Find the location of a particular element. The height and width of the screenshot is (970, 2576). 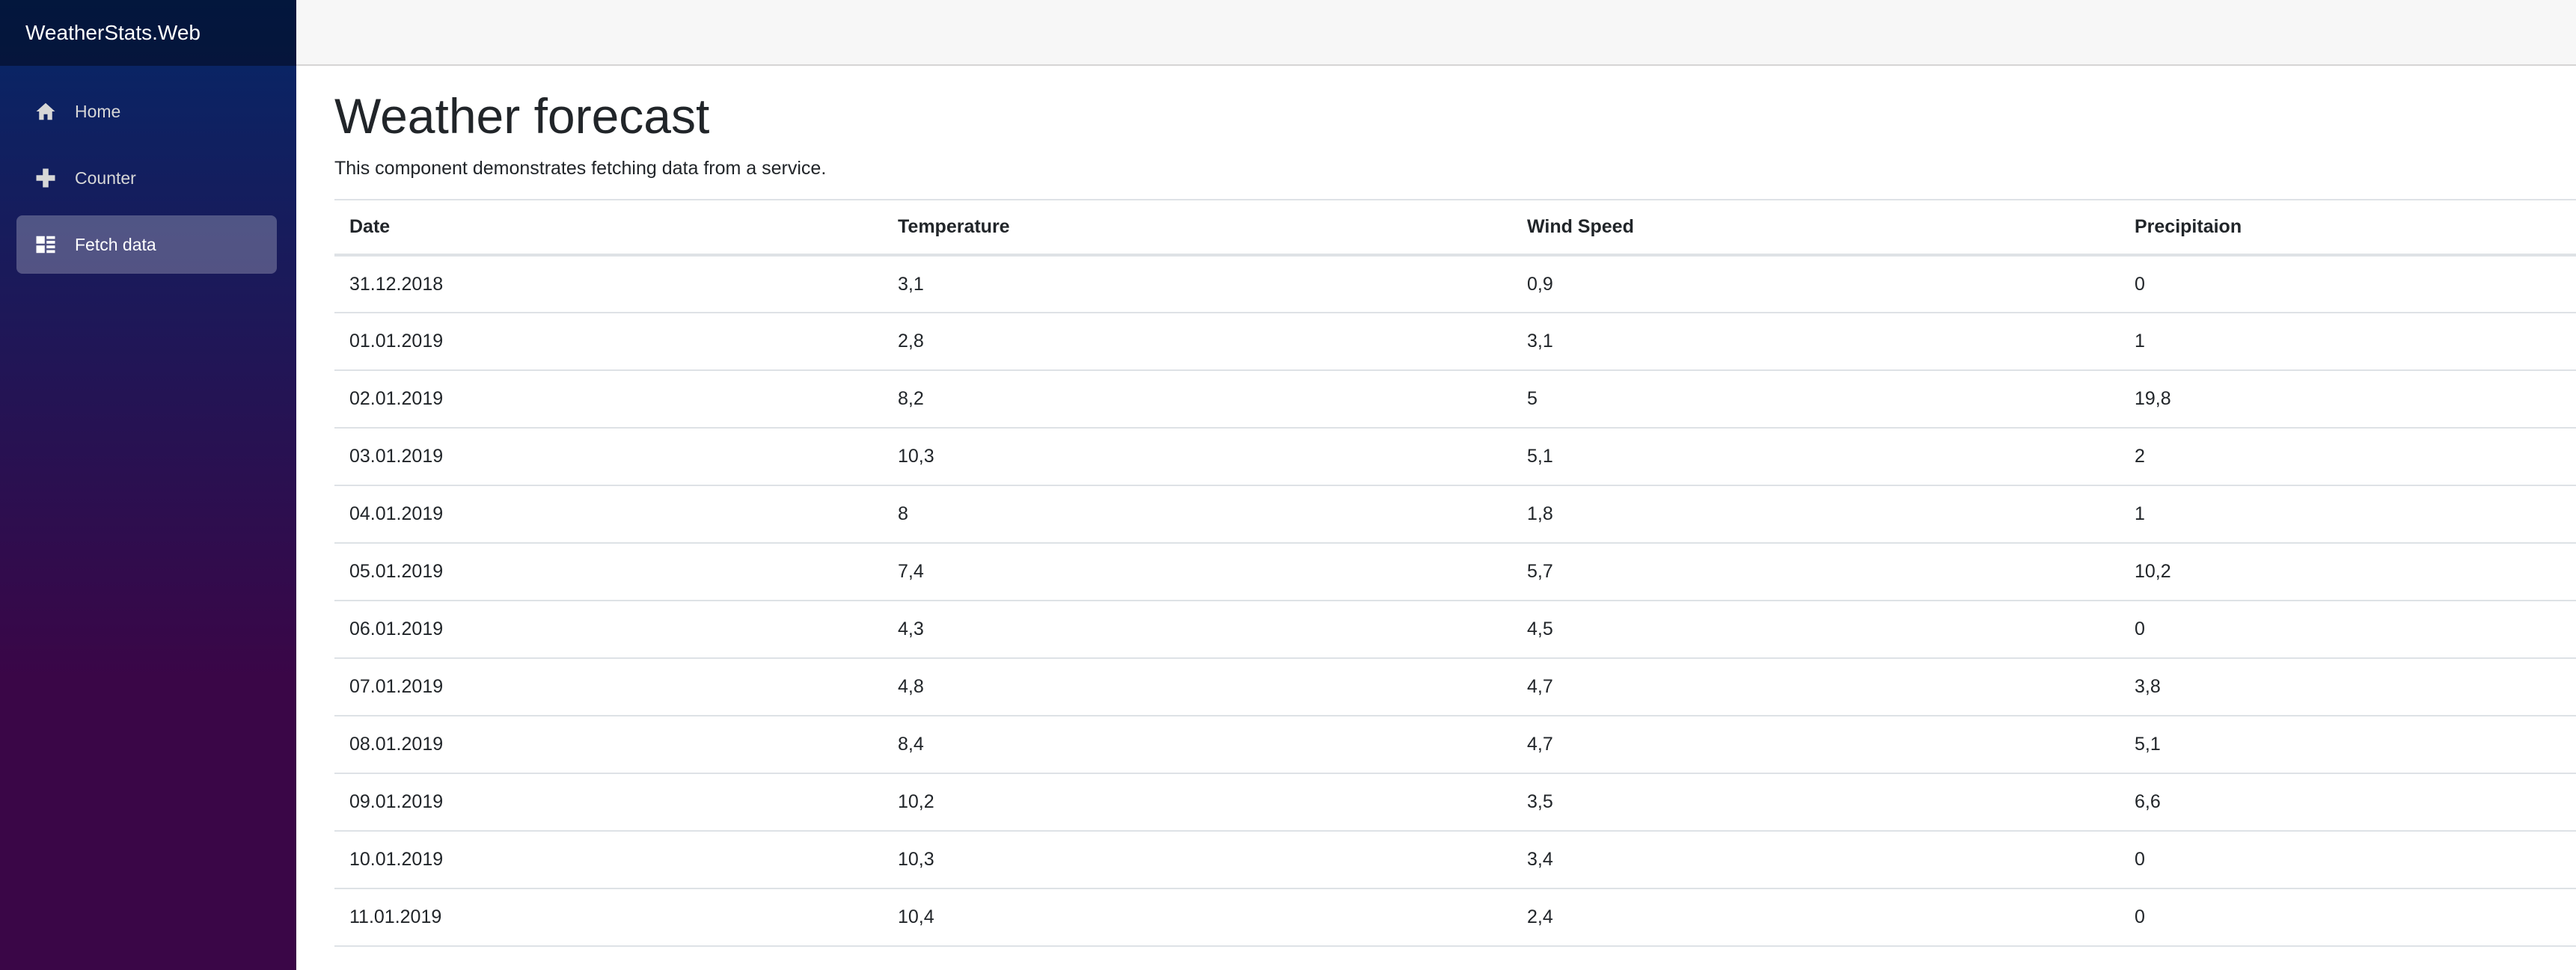

cell-precipitation: 10,2 is located at coordinates (2348, 572).